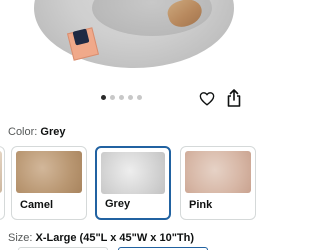  I want to click on color-swatch-camel: Camel, so click(49, 183).